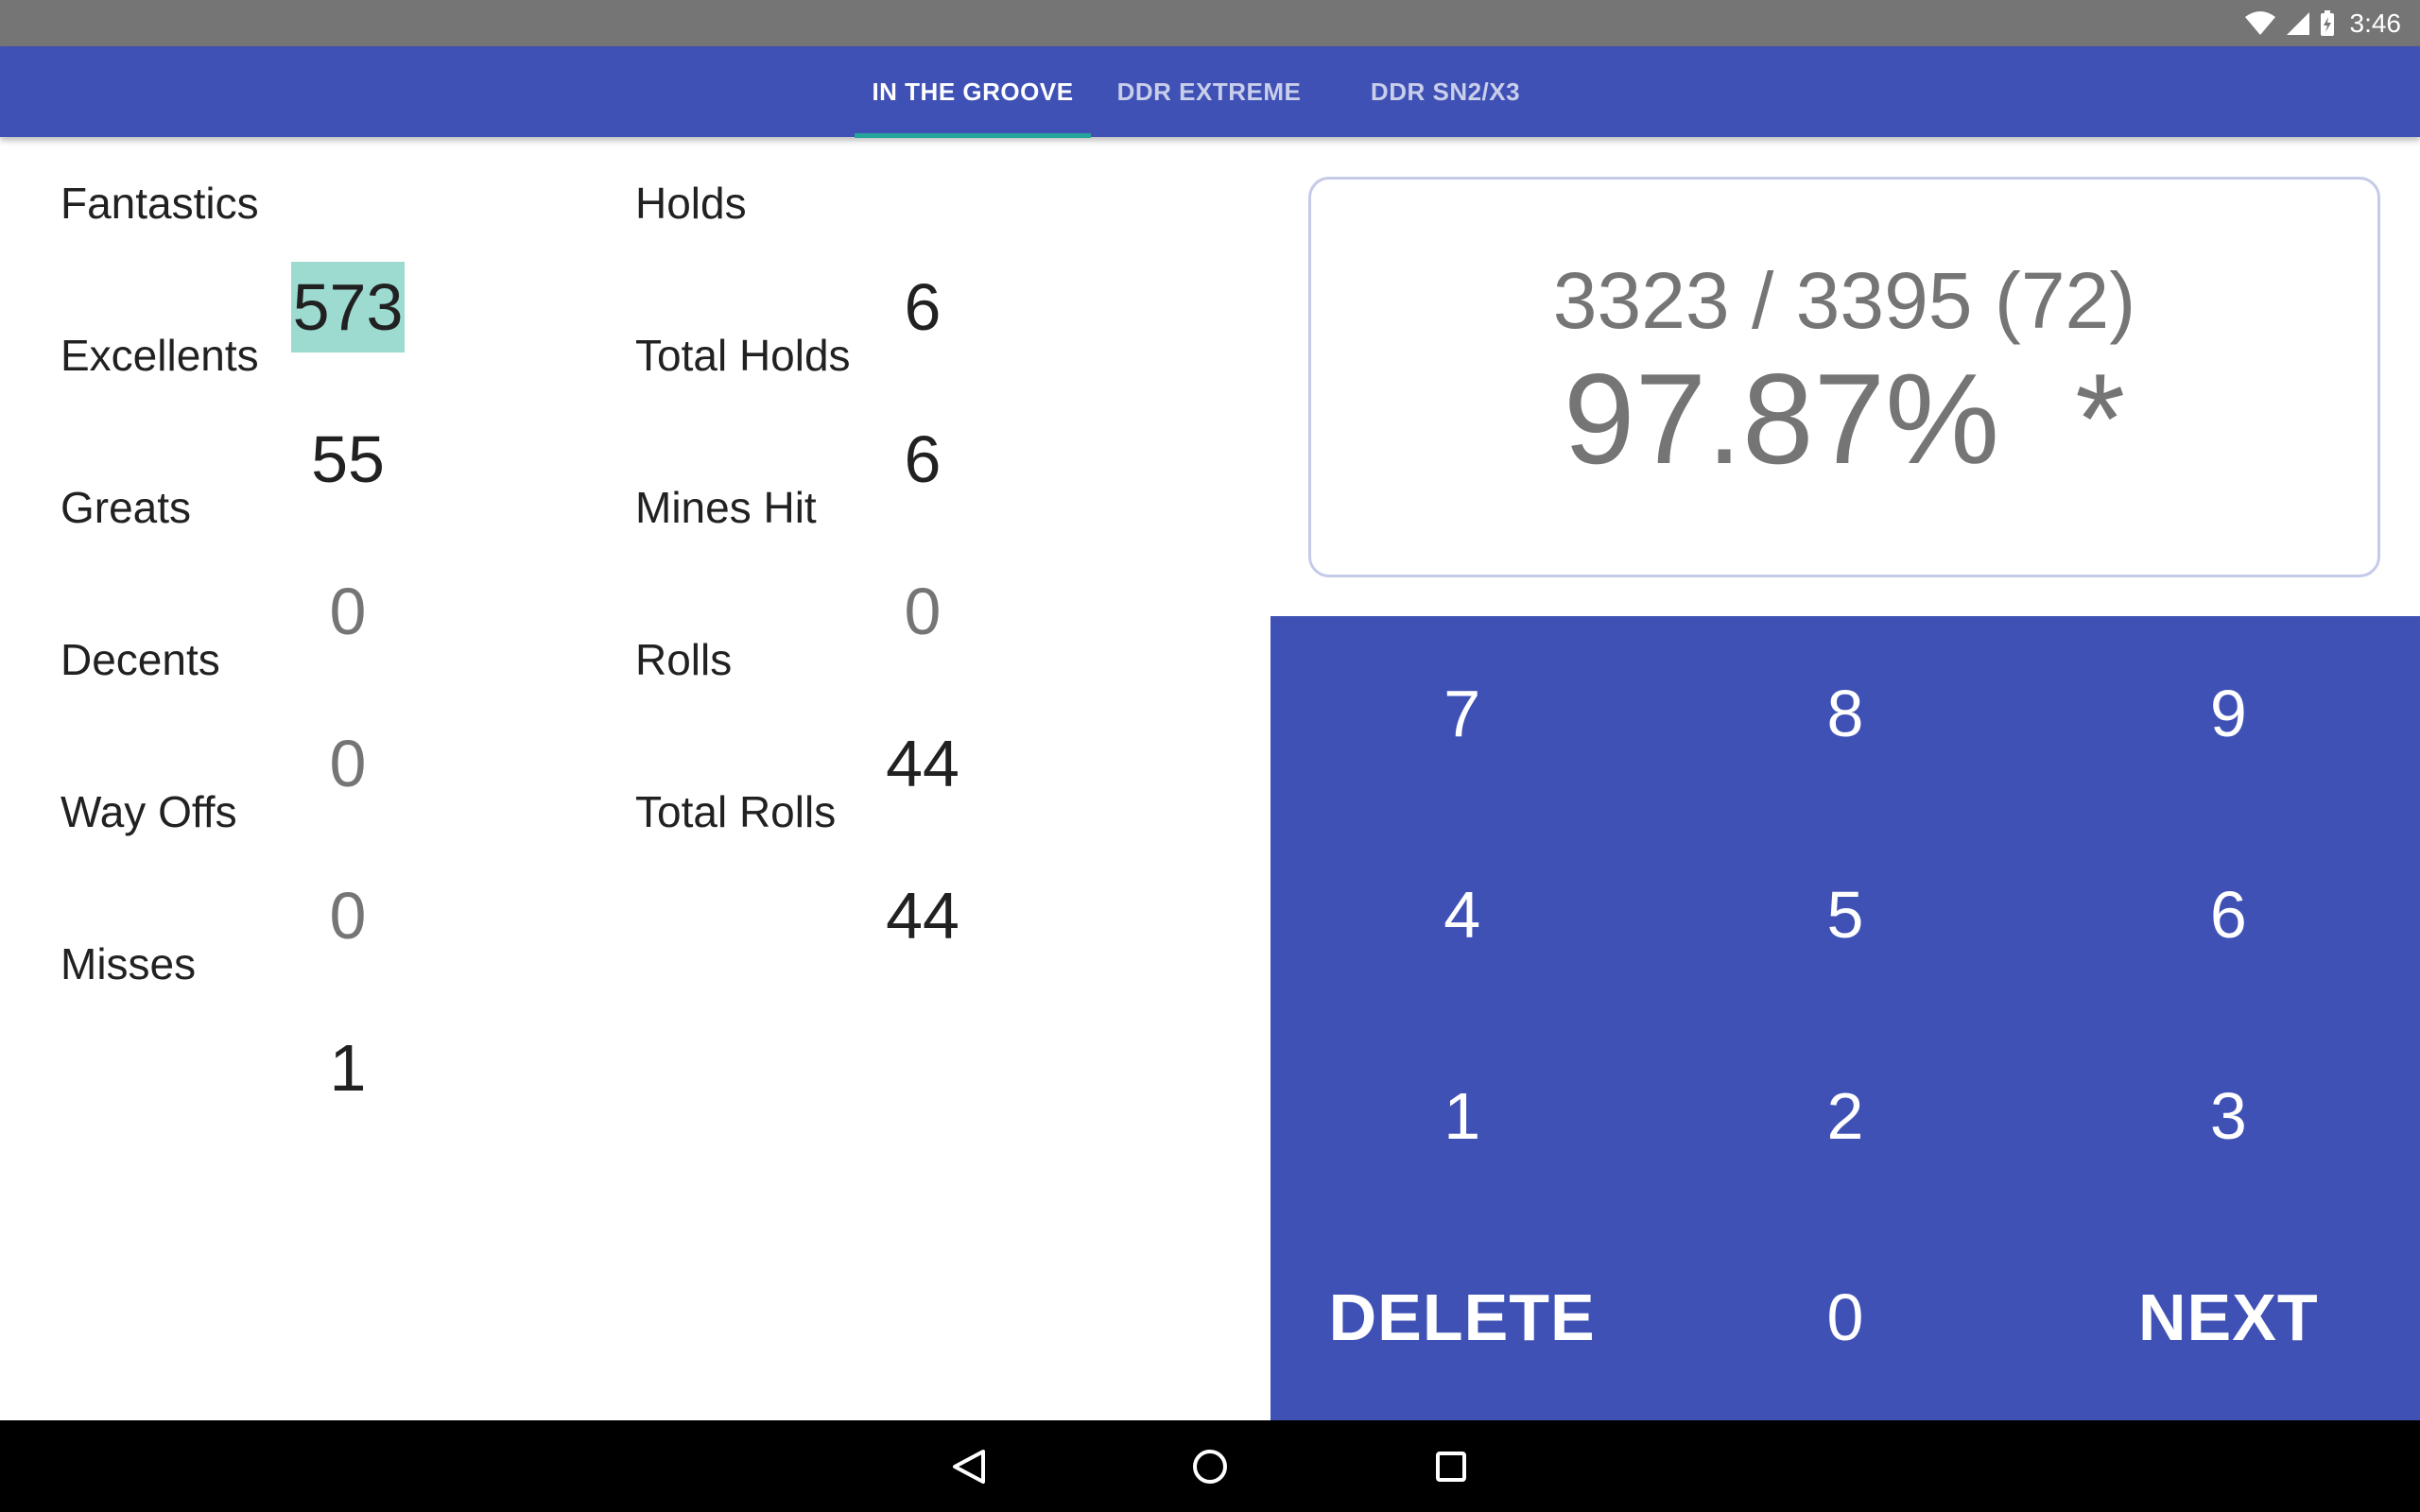 The width and height of the screenshot is (2420, 1512). Describe the element at coordinates (1844, 1319) in the screenshot. I see `key-0: 0` at that location.